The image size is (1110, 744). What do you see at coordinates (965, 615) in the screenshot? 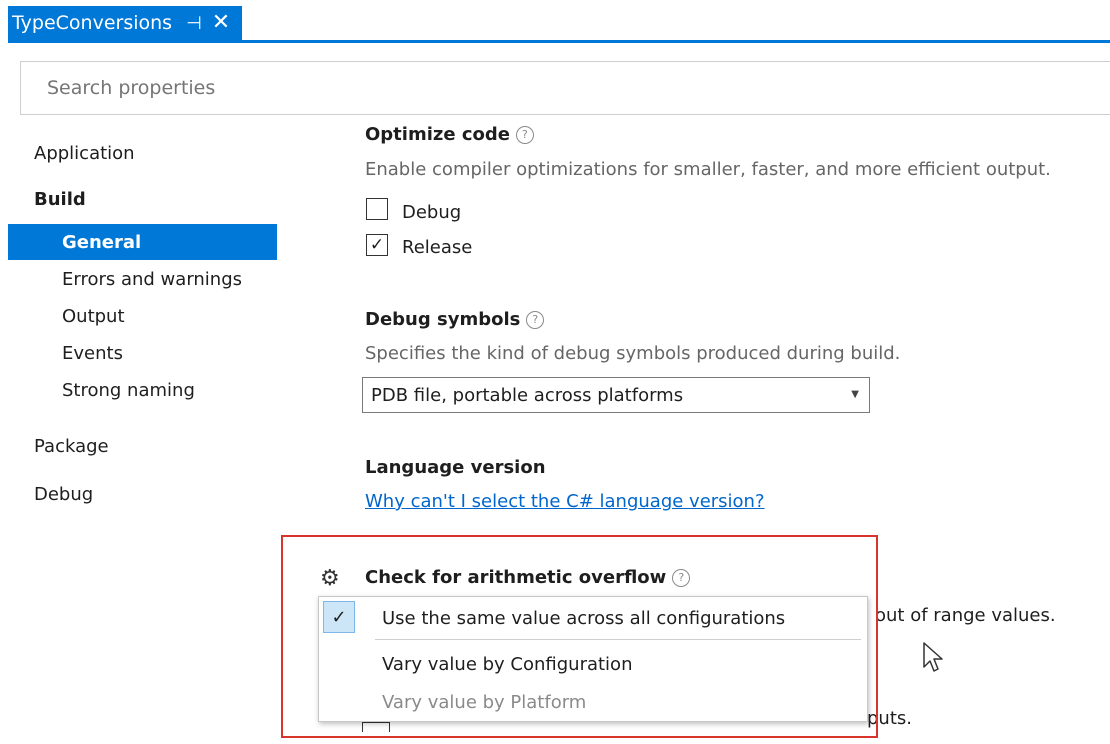
I see `overflow-description-partial: out of range values.` at bounding box center [965, 615].